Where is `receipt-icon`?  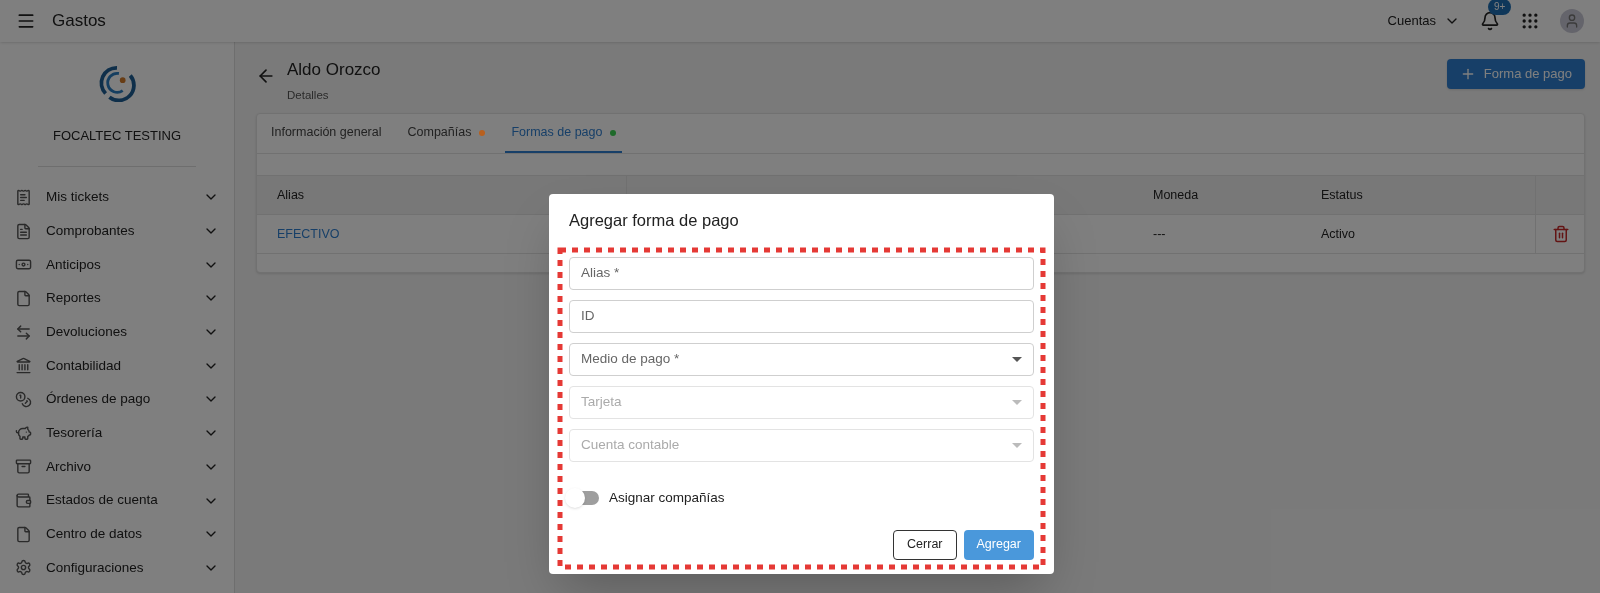
receipt-icon is located at coordinates (23, 197).